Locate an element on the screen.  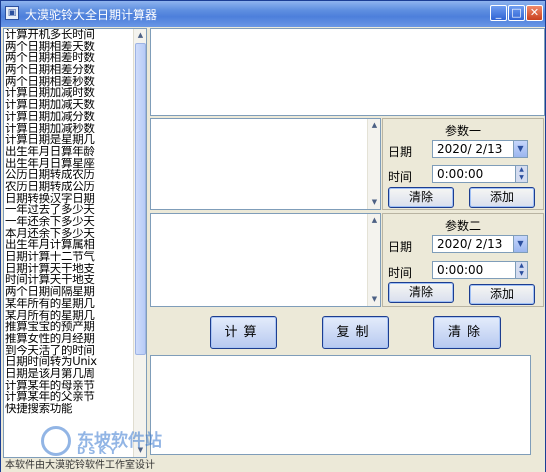
copy-button: 复制 is located at coordinates (355, 332).